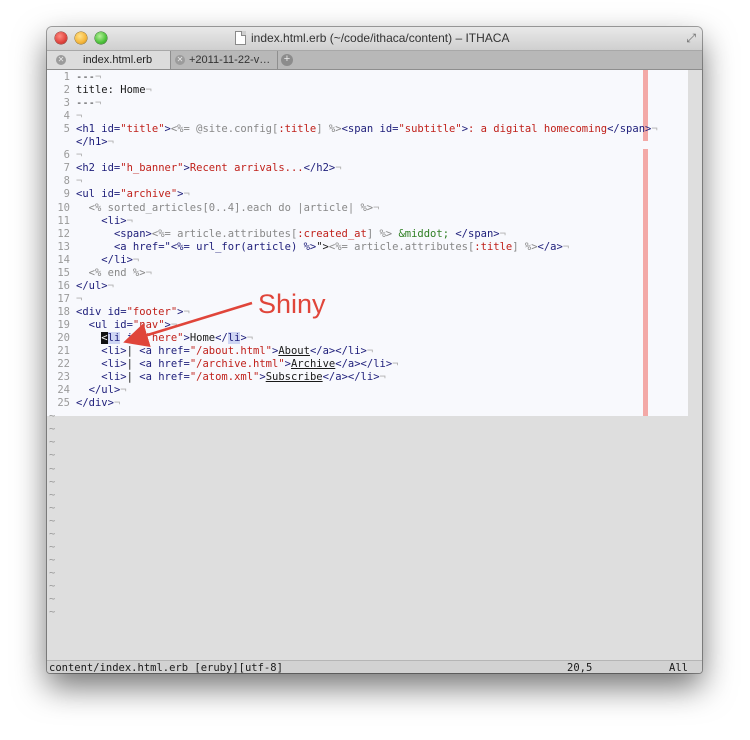  I want to click on line-number: 6, so click(66, 155).